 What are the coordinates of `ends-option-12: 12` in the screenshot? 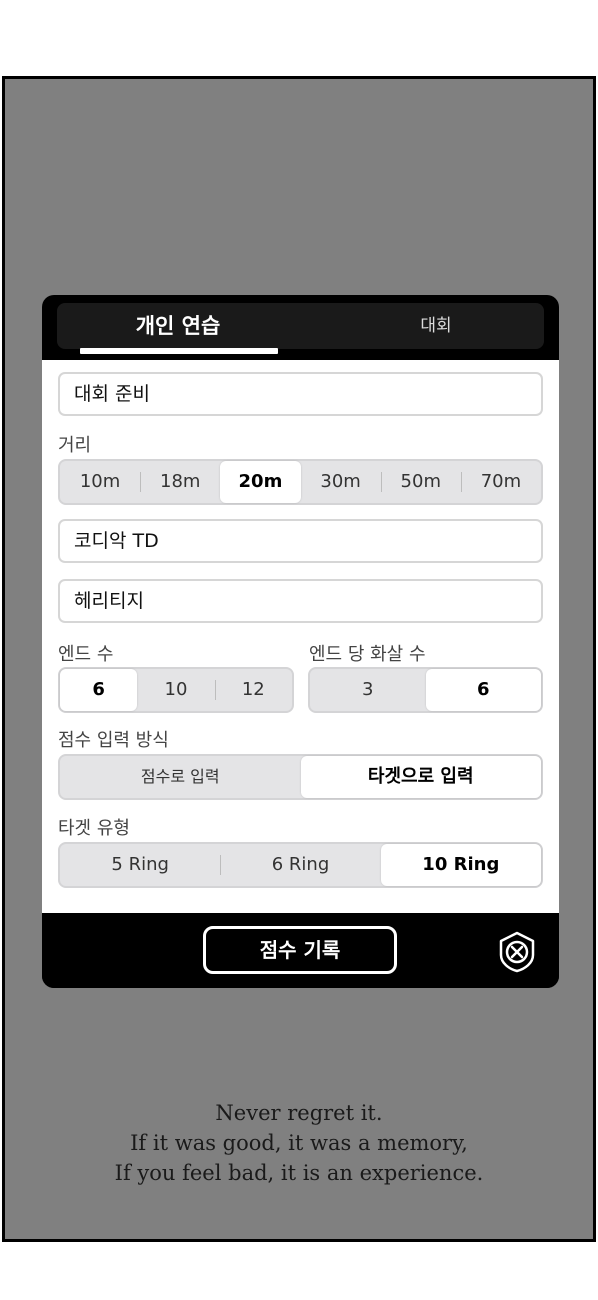 It's located at (253, 690).